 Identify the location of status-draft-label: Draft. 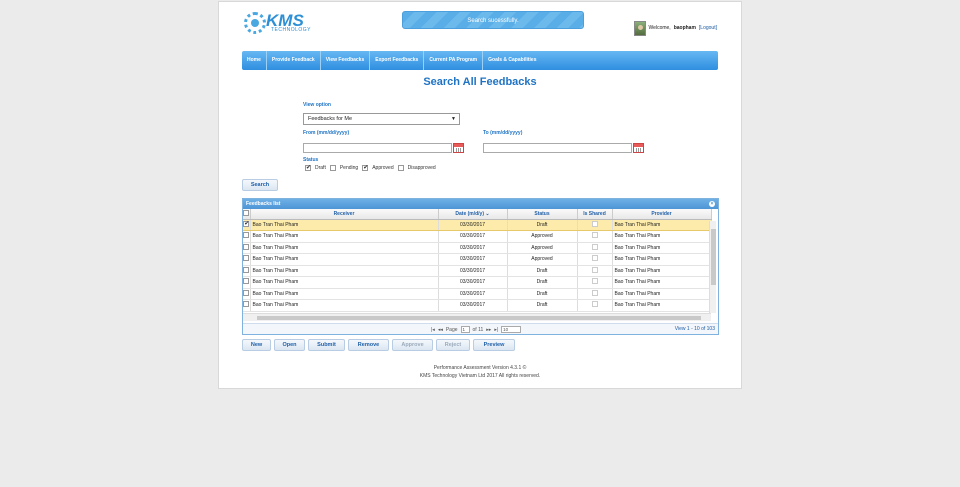
(320, 168).